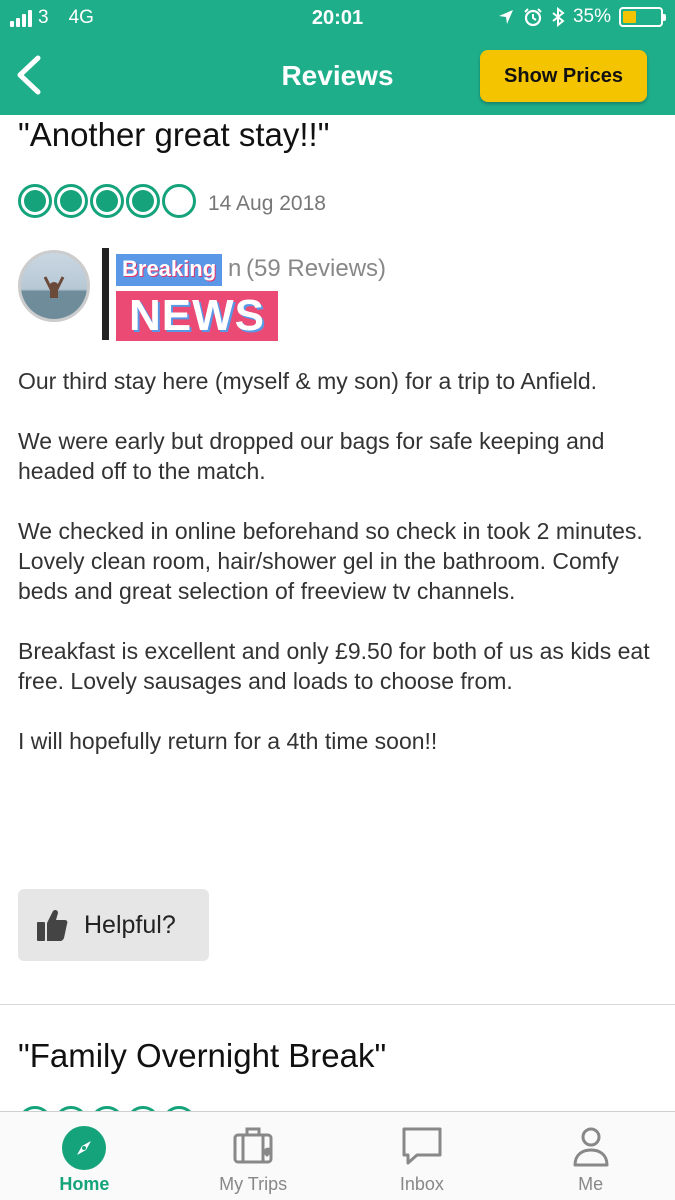 This screenshot has height=1200, width=675. I want to click on avatar, so click(54, 286).